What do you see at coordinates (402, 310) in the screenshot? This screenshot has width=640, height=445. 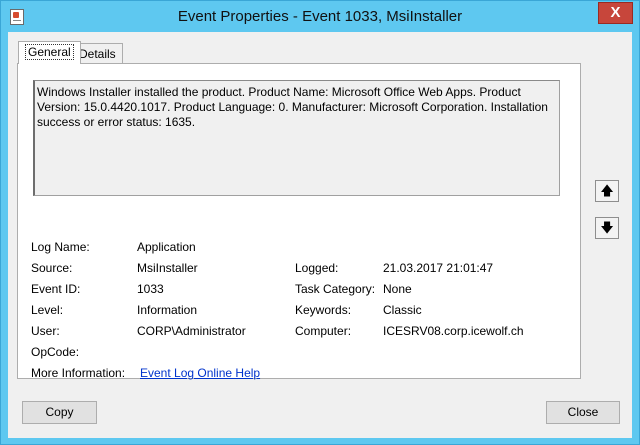 I see `keywords-value: Classic` at bounding box center [402, 310].